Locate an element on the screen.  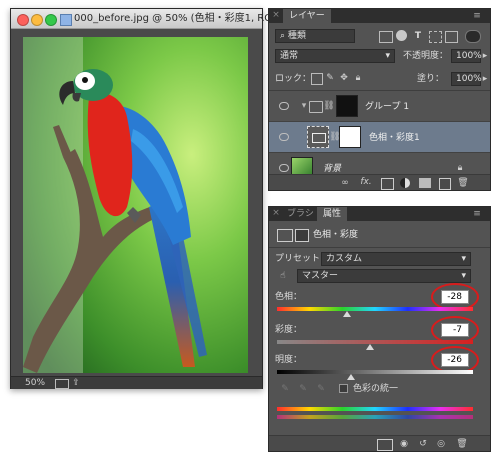
layer-row-group: ▾ ⛓︎ グループ 1 is located at coordinates (379, 106).